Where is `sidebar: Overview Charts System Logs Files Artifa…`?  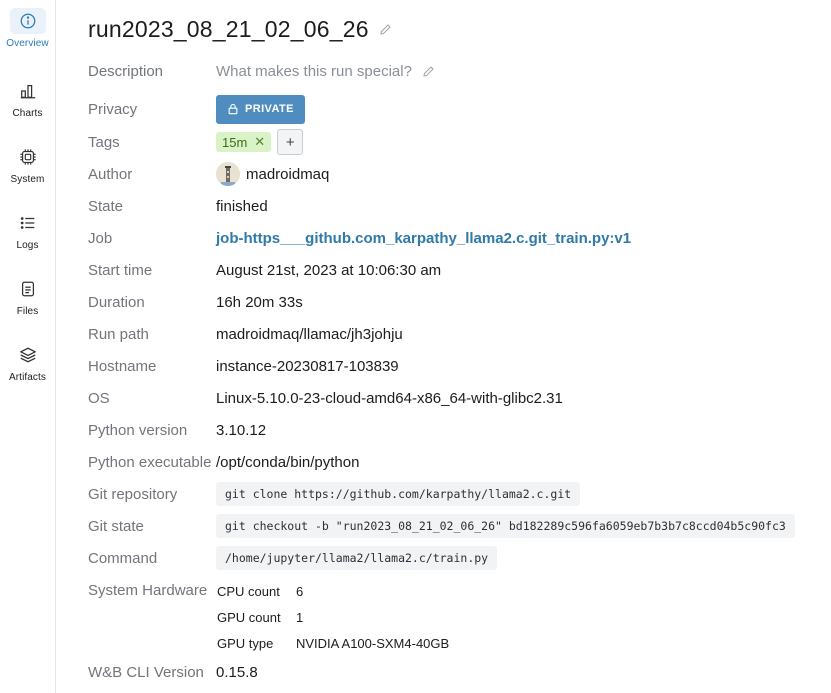 sidebar: Overview Charts System Logs Files Artifa… is located at coordinates (28, 346).